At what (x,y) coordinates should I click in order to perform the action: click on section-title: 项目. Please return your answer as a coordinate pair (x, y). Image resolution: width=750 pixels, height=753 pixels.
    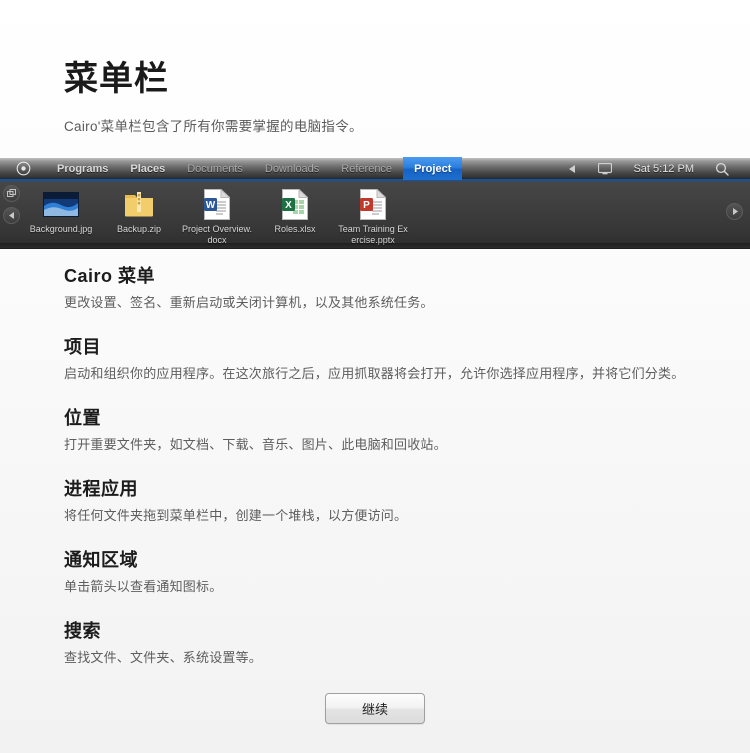
    Looking at the image, I should click on (82, 347).